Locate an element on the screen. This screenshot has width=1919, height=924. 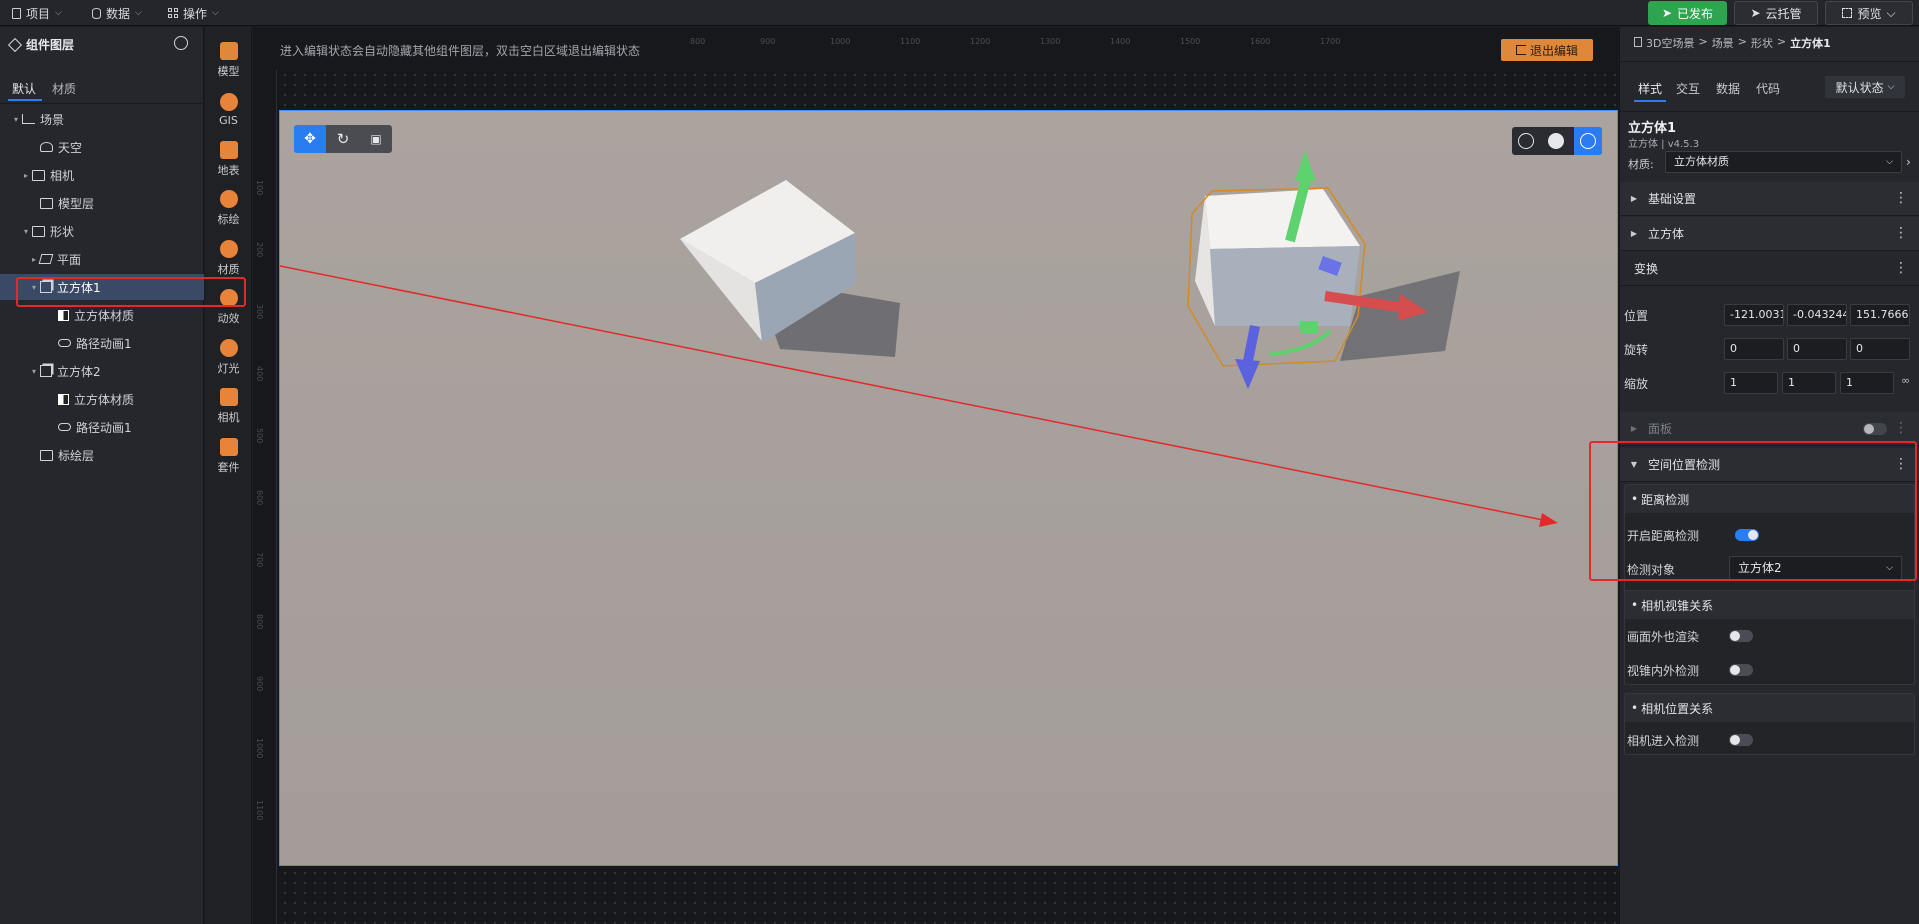
scale-y-input: 1 is located at coordinates (1809, 383).